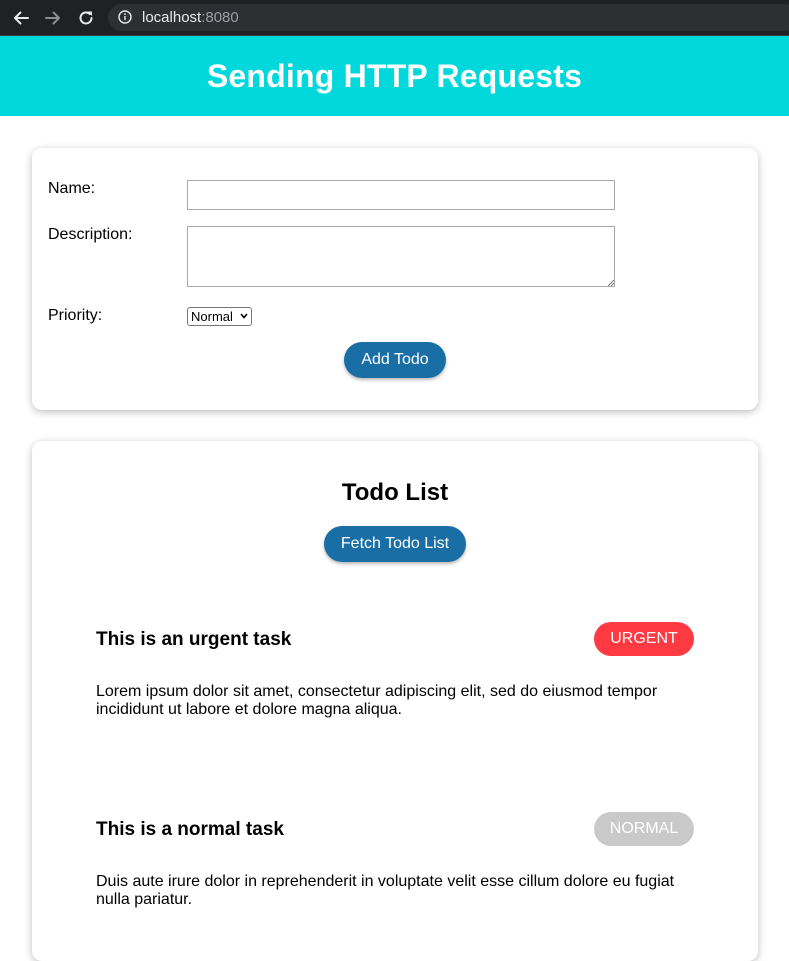  I want to click on url-host: localhost, so click(172, 17).